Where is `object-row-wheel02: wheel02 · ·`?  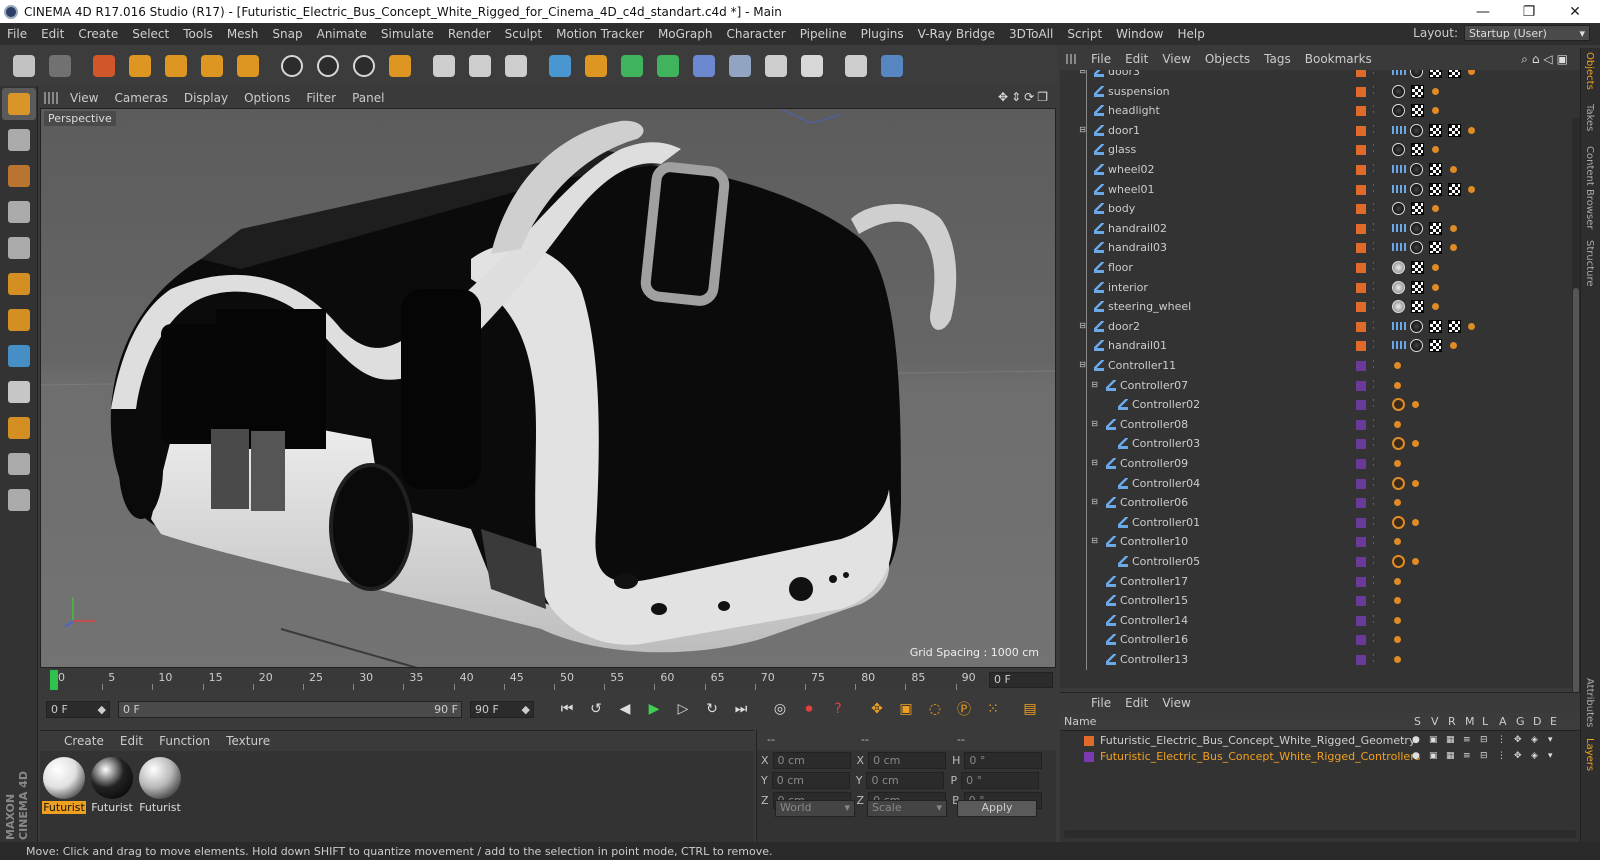 object-row-wheel02: wheel02 · · is located at coordinates (1312, 170).